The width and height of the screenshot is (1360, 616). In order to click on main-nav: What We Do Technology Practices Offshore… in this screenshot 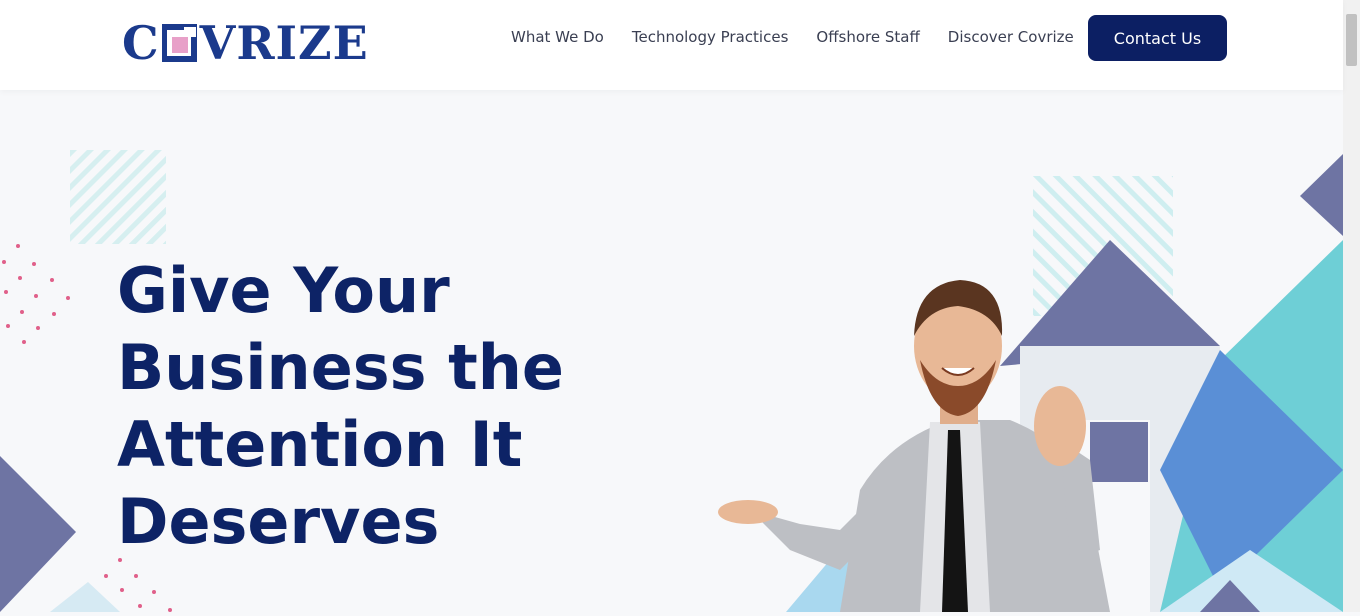, I will do `click(792, 37)`.